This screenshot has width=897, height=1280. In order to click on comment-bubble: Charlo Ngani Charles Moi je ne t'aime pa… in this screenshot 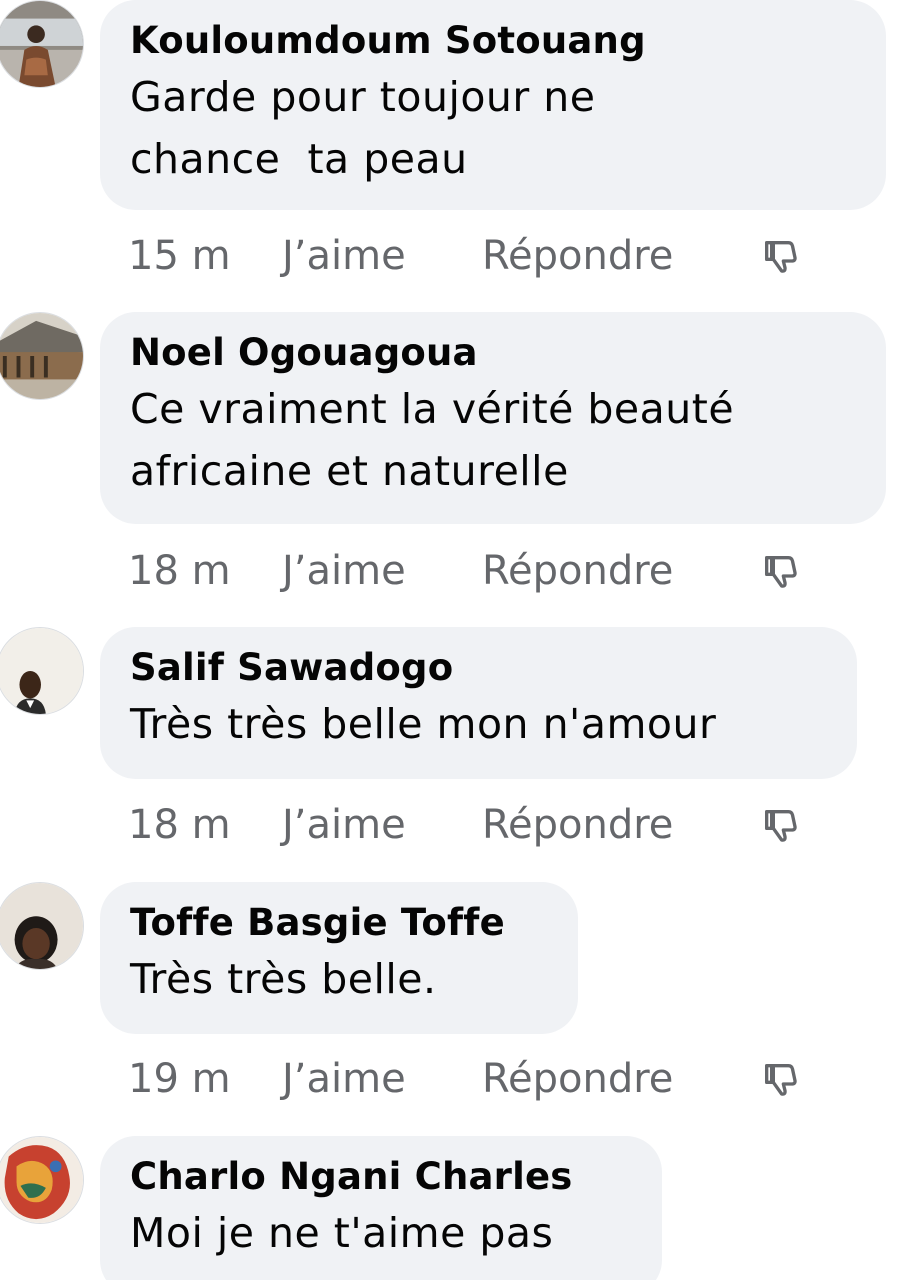, I will do `click(381, 1208)`.